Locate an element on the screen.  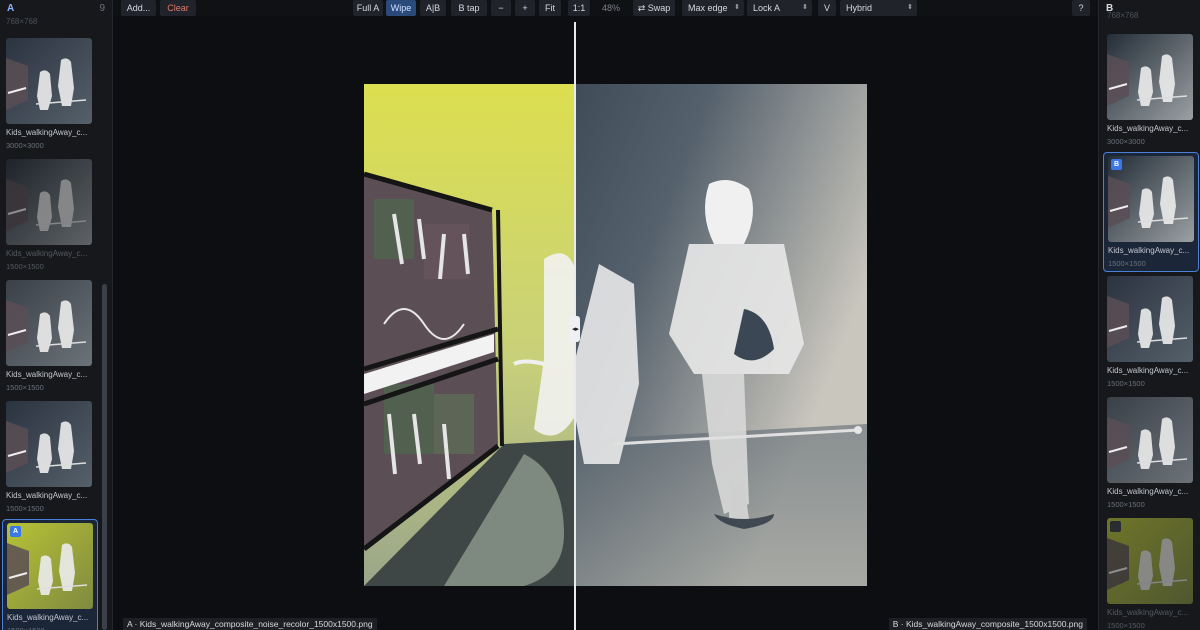
wipe-handle: ◂▸ is located at coordinates (575, 329).